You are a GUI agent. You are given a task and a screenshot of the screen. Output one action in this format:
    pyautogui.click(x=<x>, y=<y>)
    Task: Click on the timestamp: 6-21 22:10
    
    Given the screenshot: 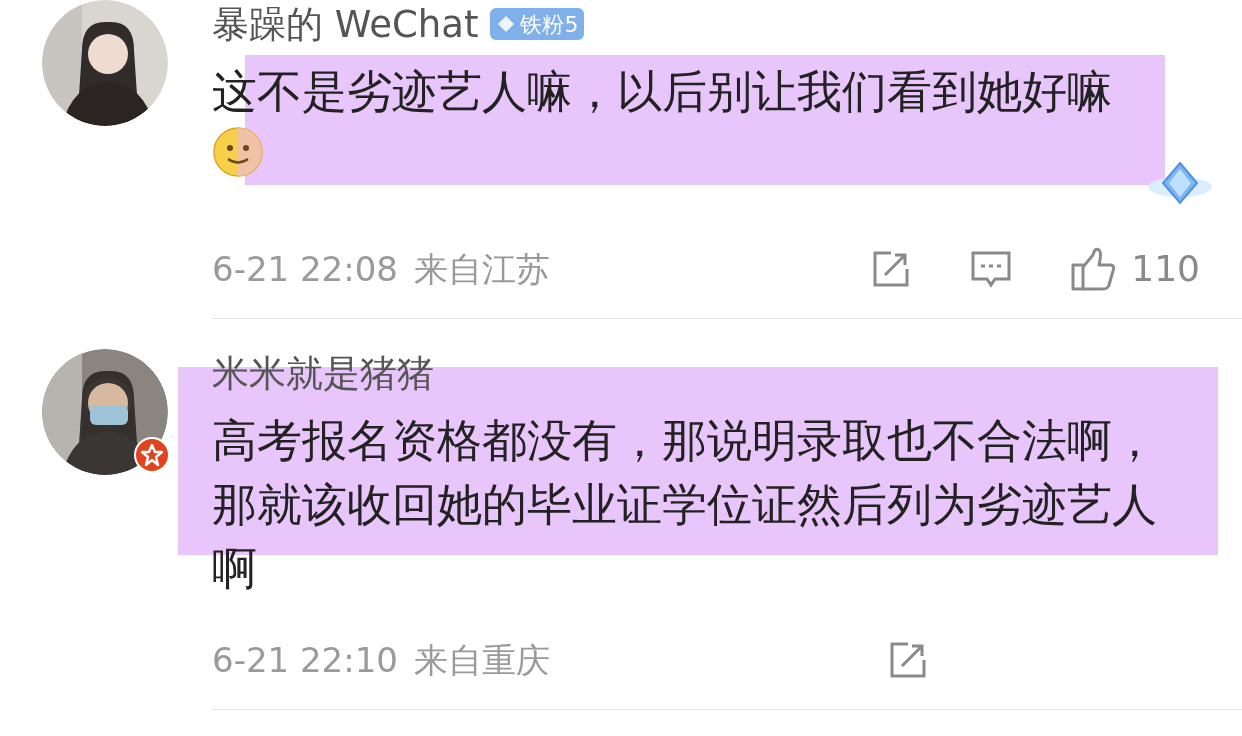 What is the action you would take?
    pyautogui.click(x=305, y=660)
    